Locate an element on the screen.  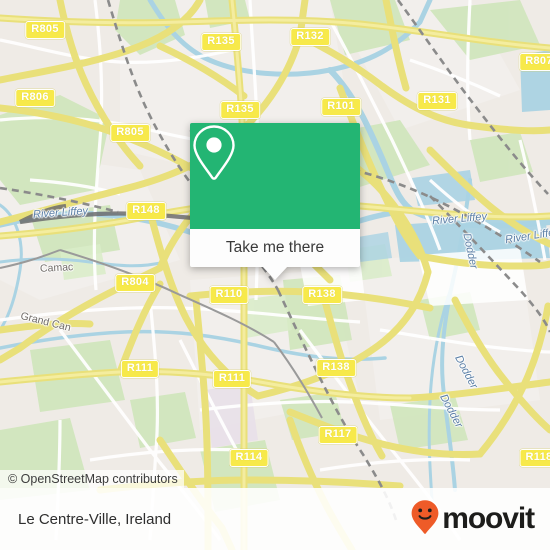
road-shield: R101 is located at coordinates (341, 107).